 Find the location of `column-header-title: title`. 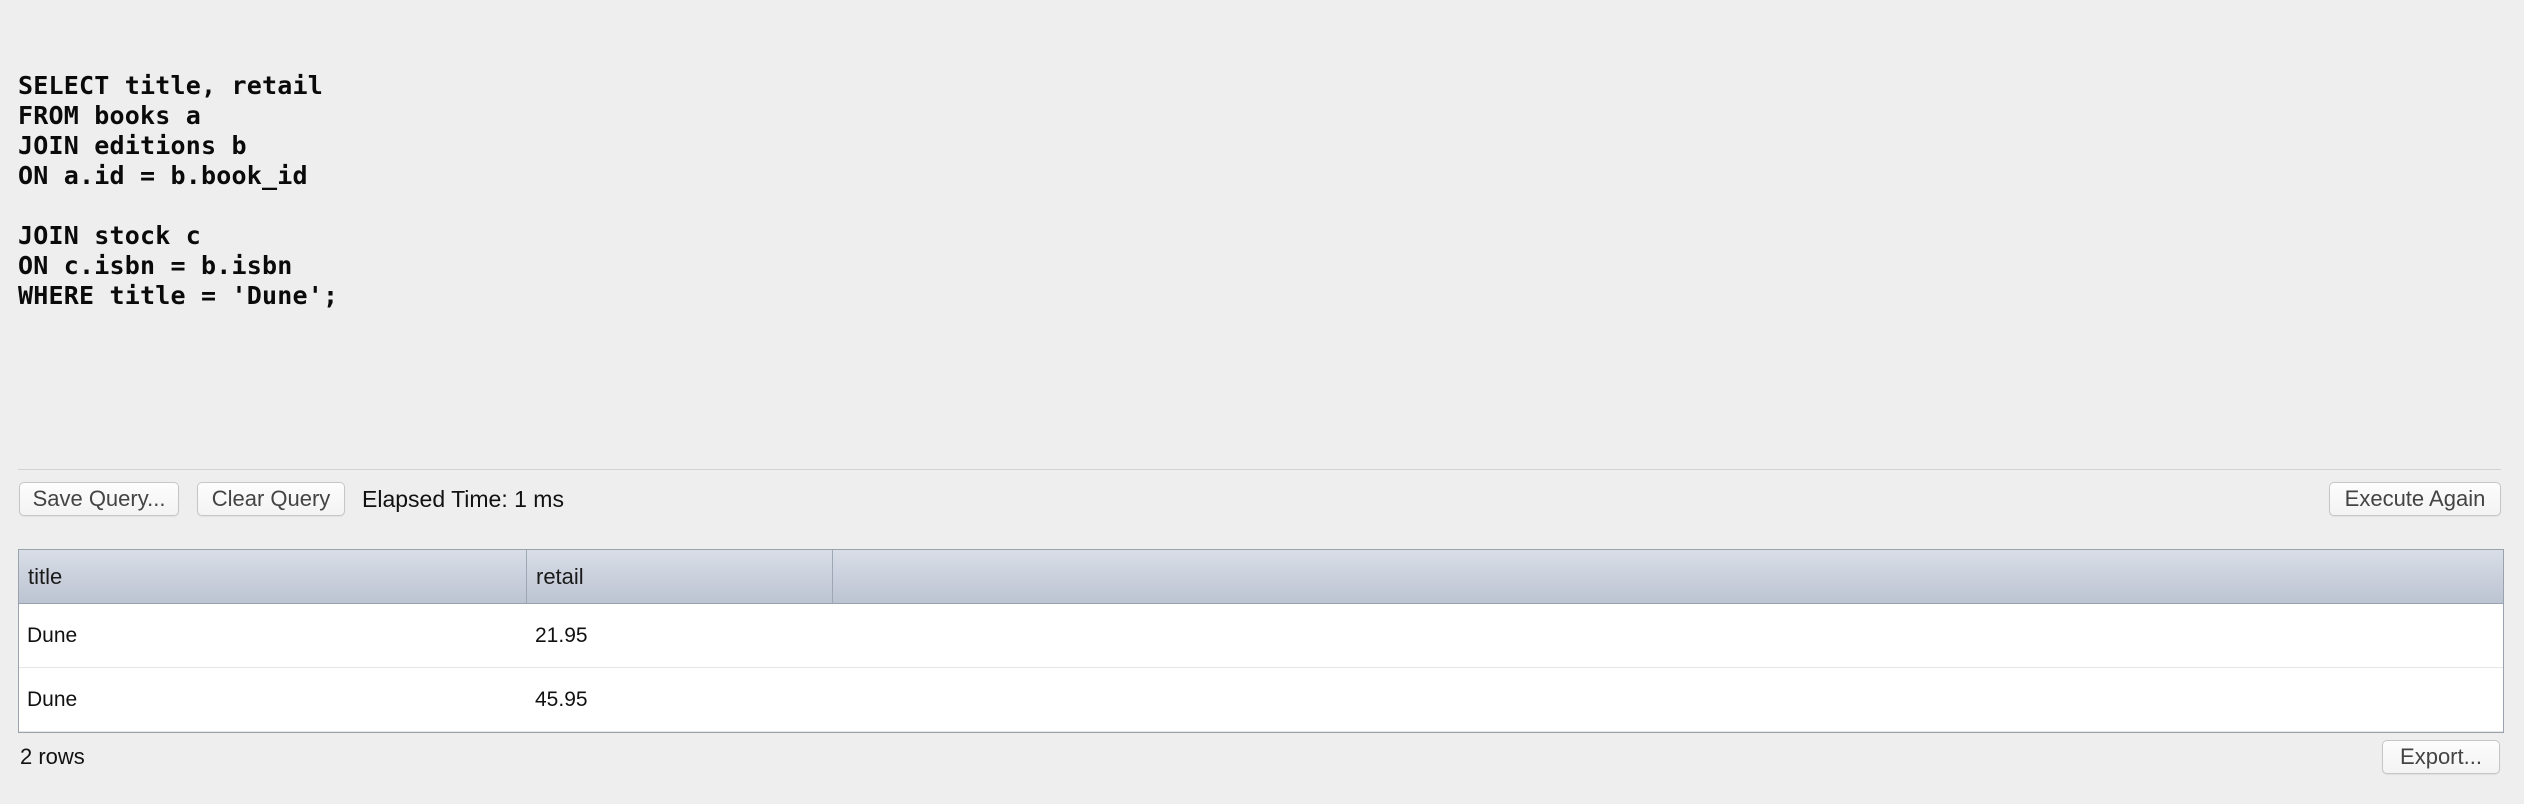

column-header-title: title is located at coordinates (273, 576).